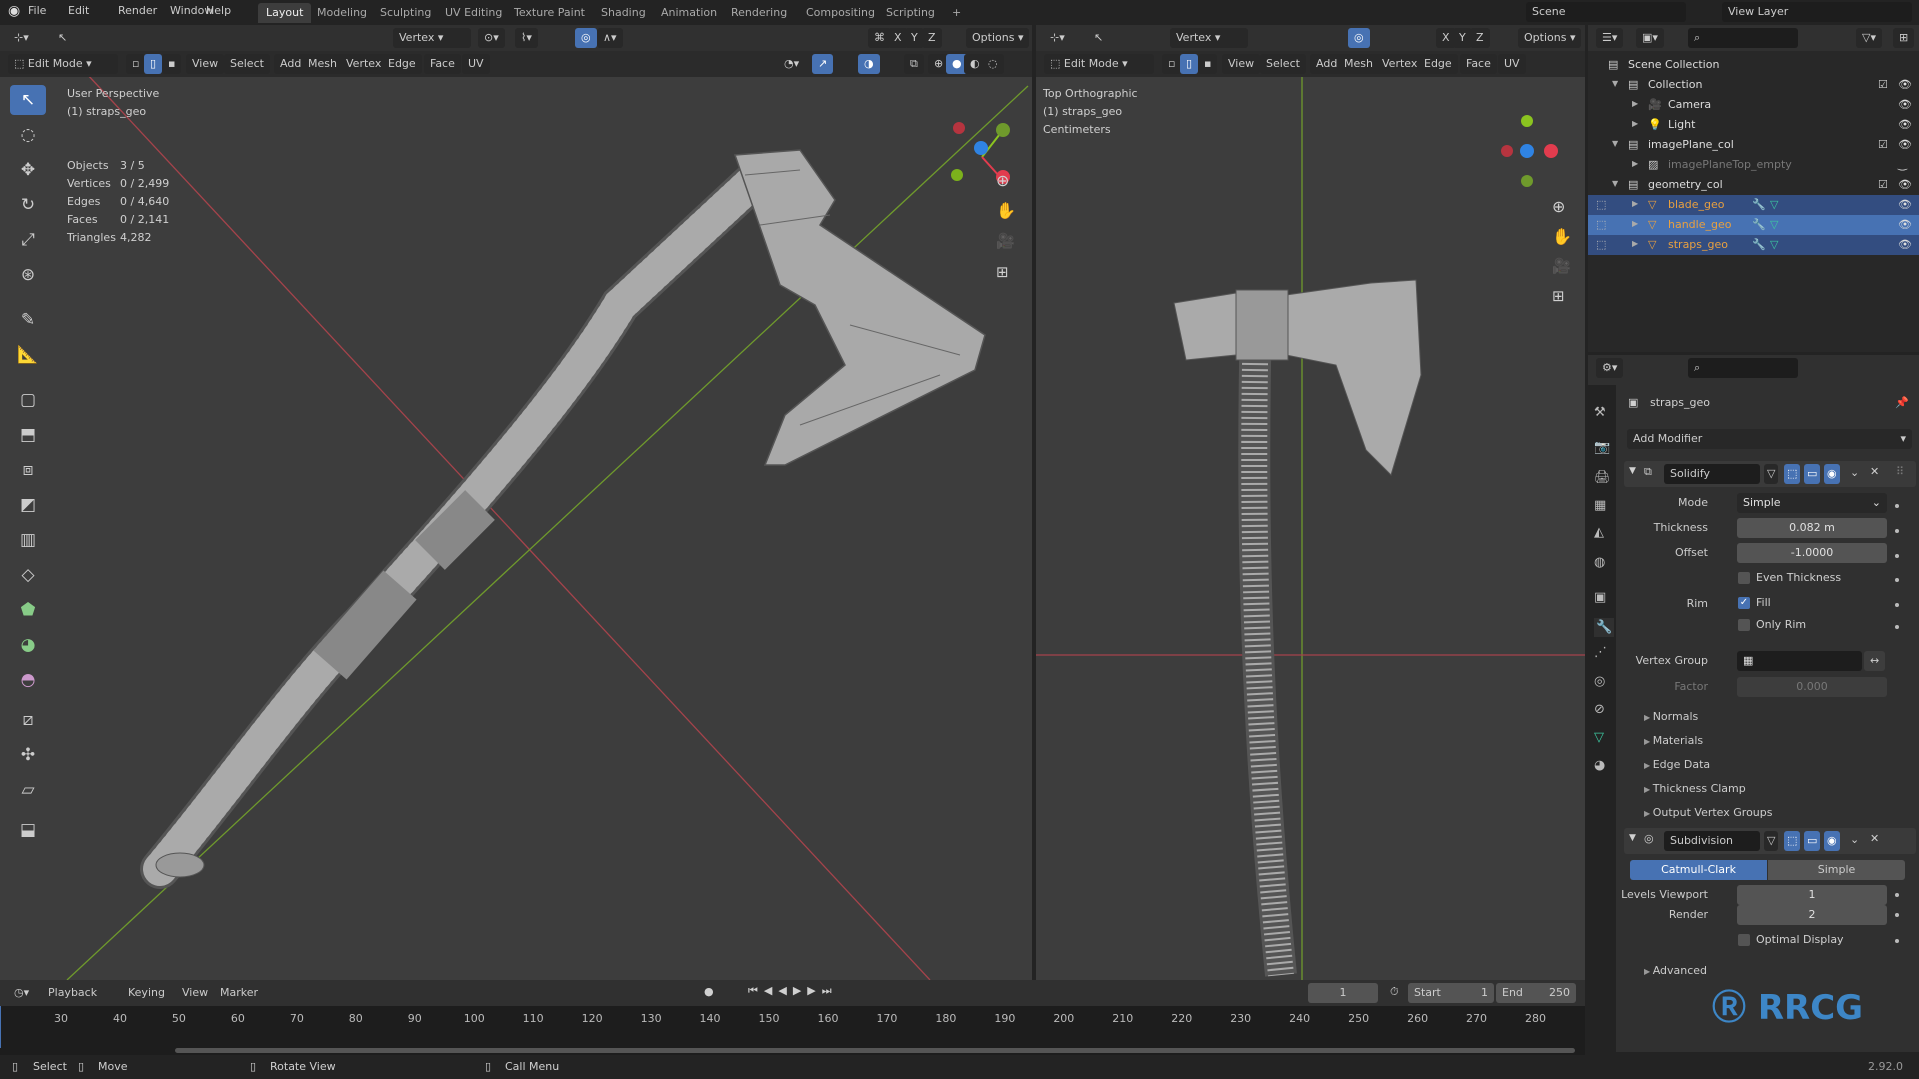 The image size is (1919, 1079). What do you see at coordinates (405, 13) in the screenshot?
I see `tab-sculpting: Sculpting` at bounding box center [405, 13].